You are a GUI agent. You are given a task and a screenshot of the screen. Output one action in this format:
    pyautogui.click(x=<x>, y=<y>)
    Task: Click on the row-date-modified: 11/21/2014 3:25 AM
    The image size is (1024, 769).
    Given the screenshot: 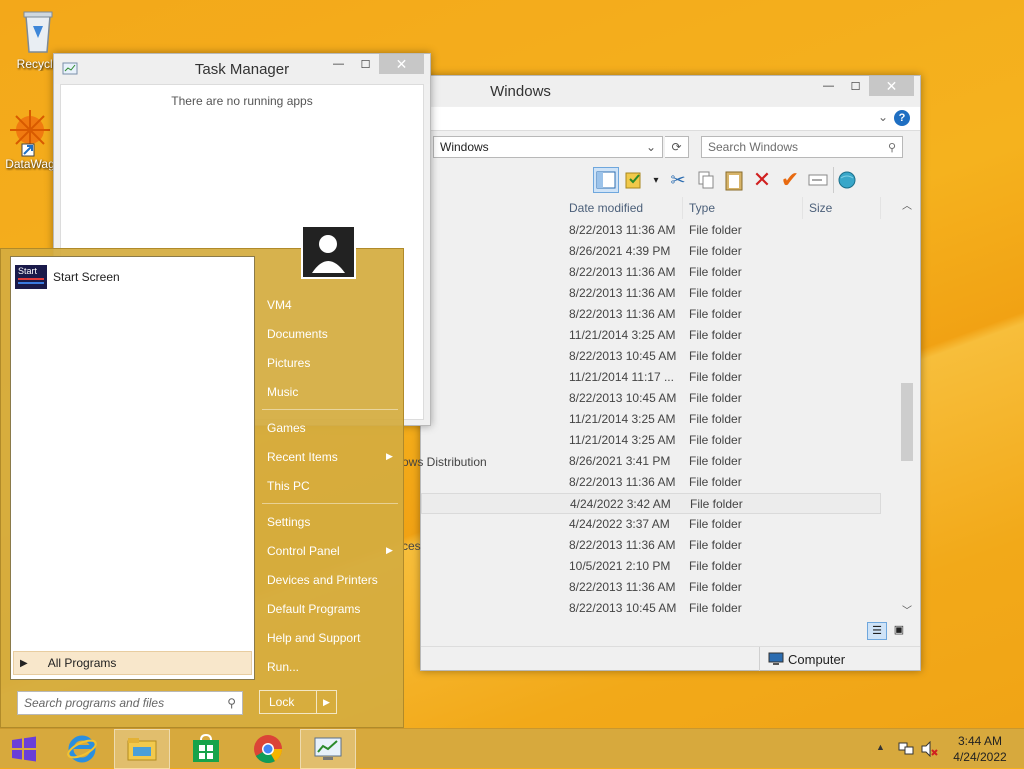 What is the action you would take?
    pyautogui.click(x=622, y=335)
    